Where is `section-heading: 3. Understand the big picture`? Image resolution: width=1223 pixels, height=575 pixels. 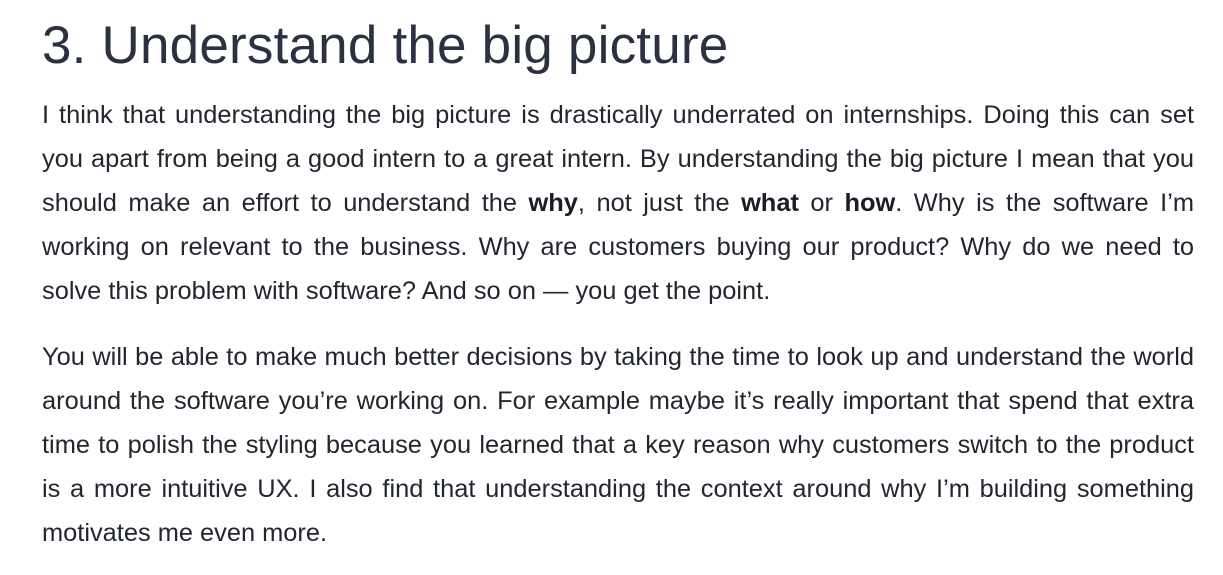
section-heading: 3. Understand the big picture is located at coordinates (385, 45).